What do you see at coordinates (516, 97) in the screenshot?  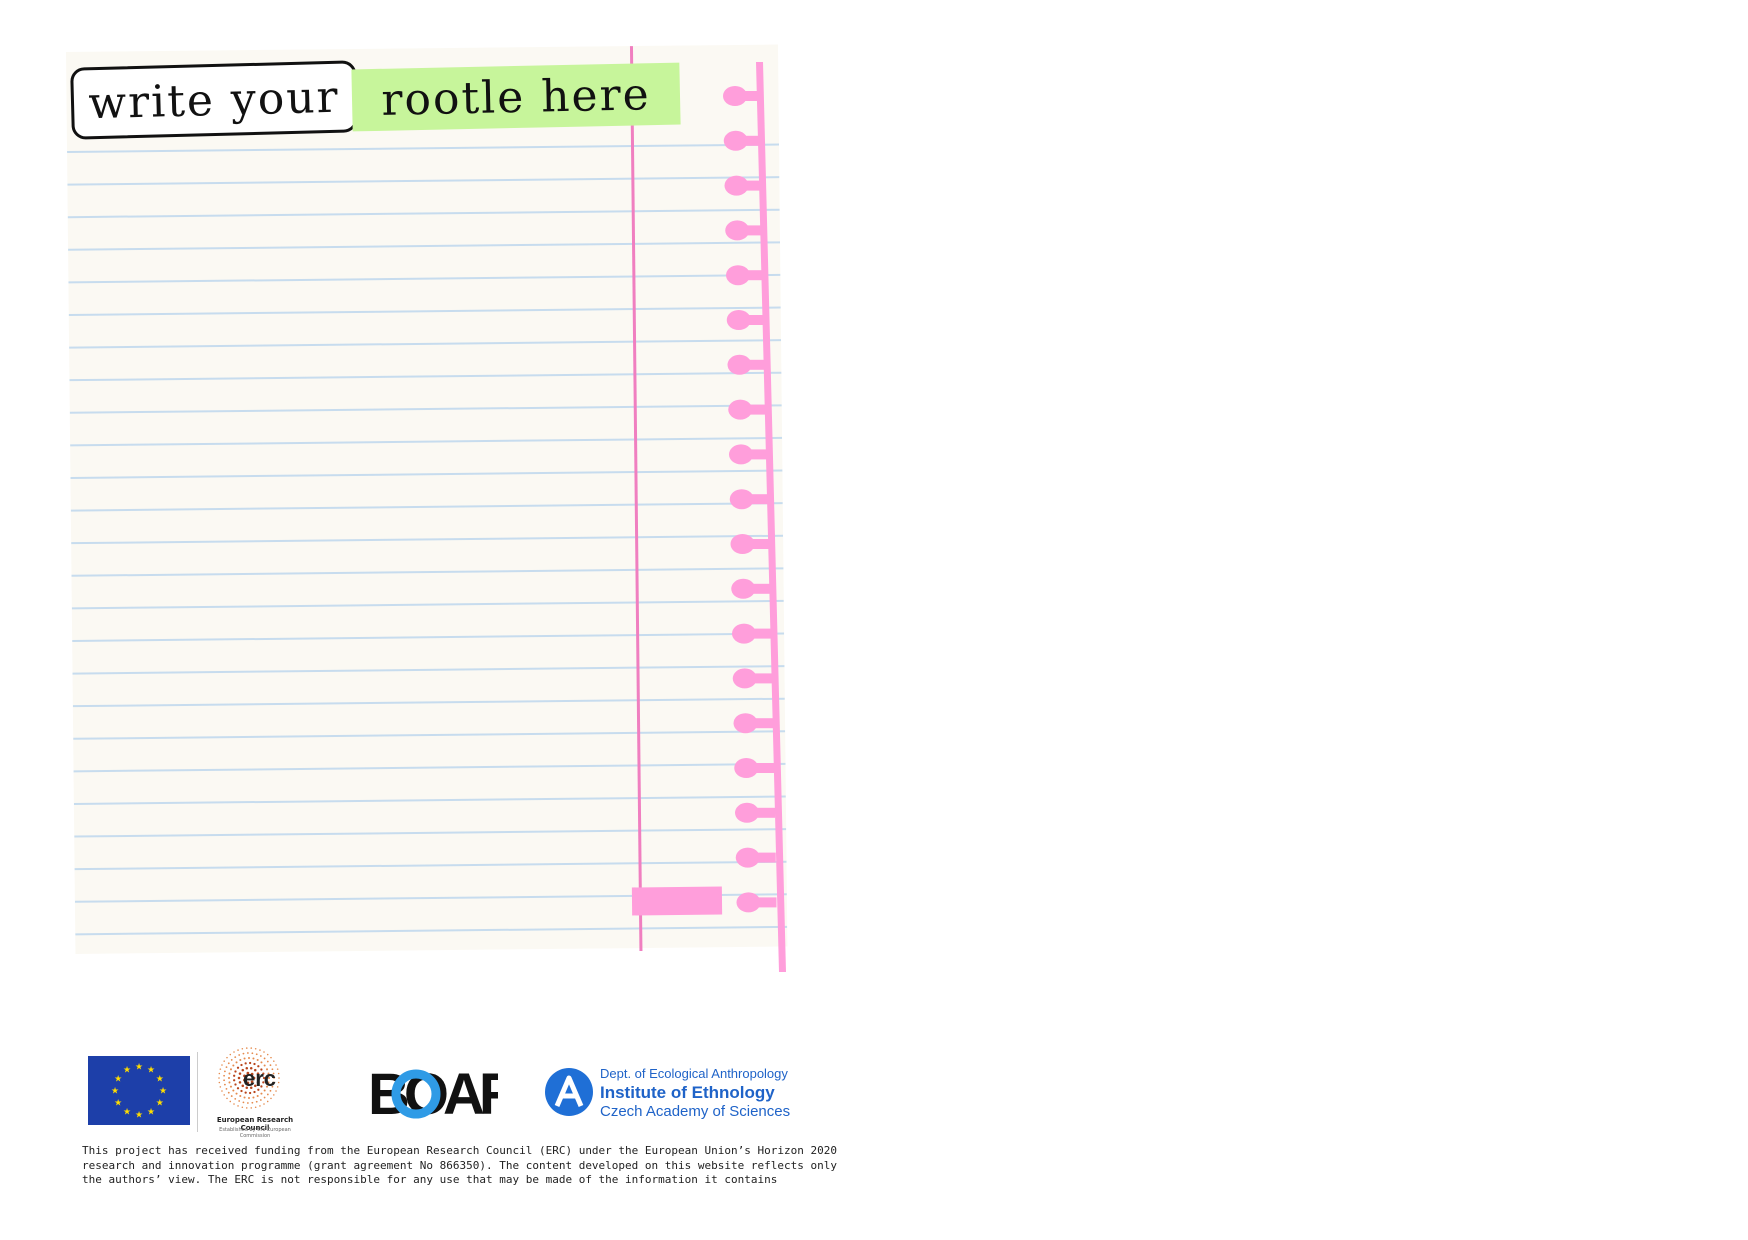 I see `title-highlighted-text: rootle here` at bounding box center [516, 97].